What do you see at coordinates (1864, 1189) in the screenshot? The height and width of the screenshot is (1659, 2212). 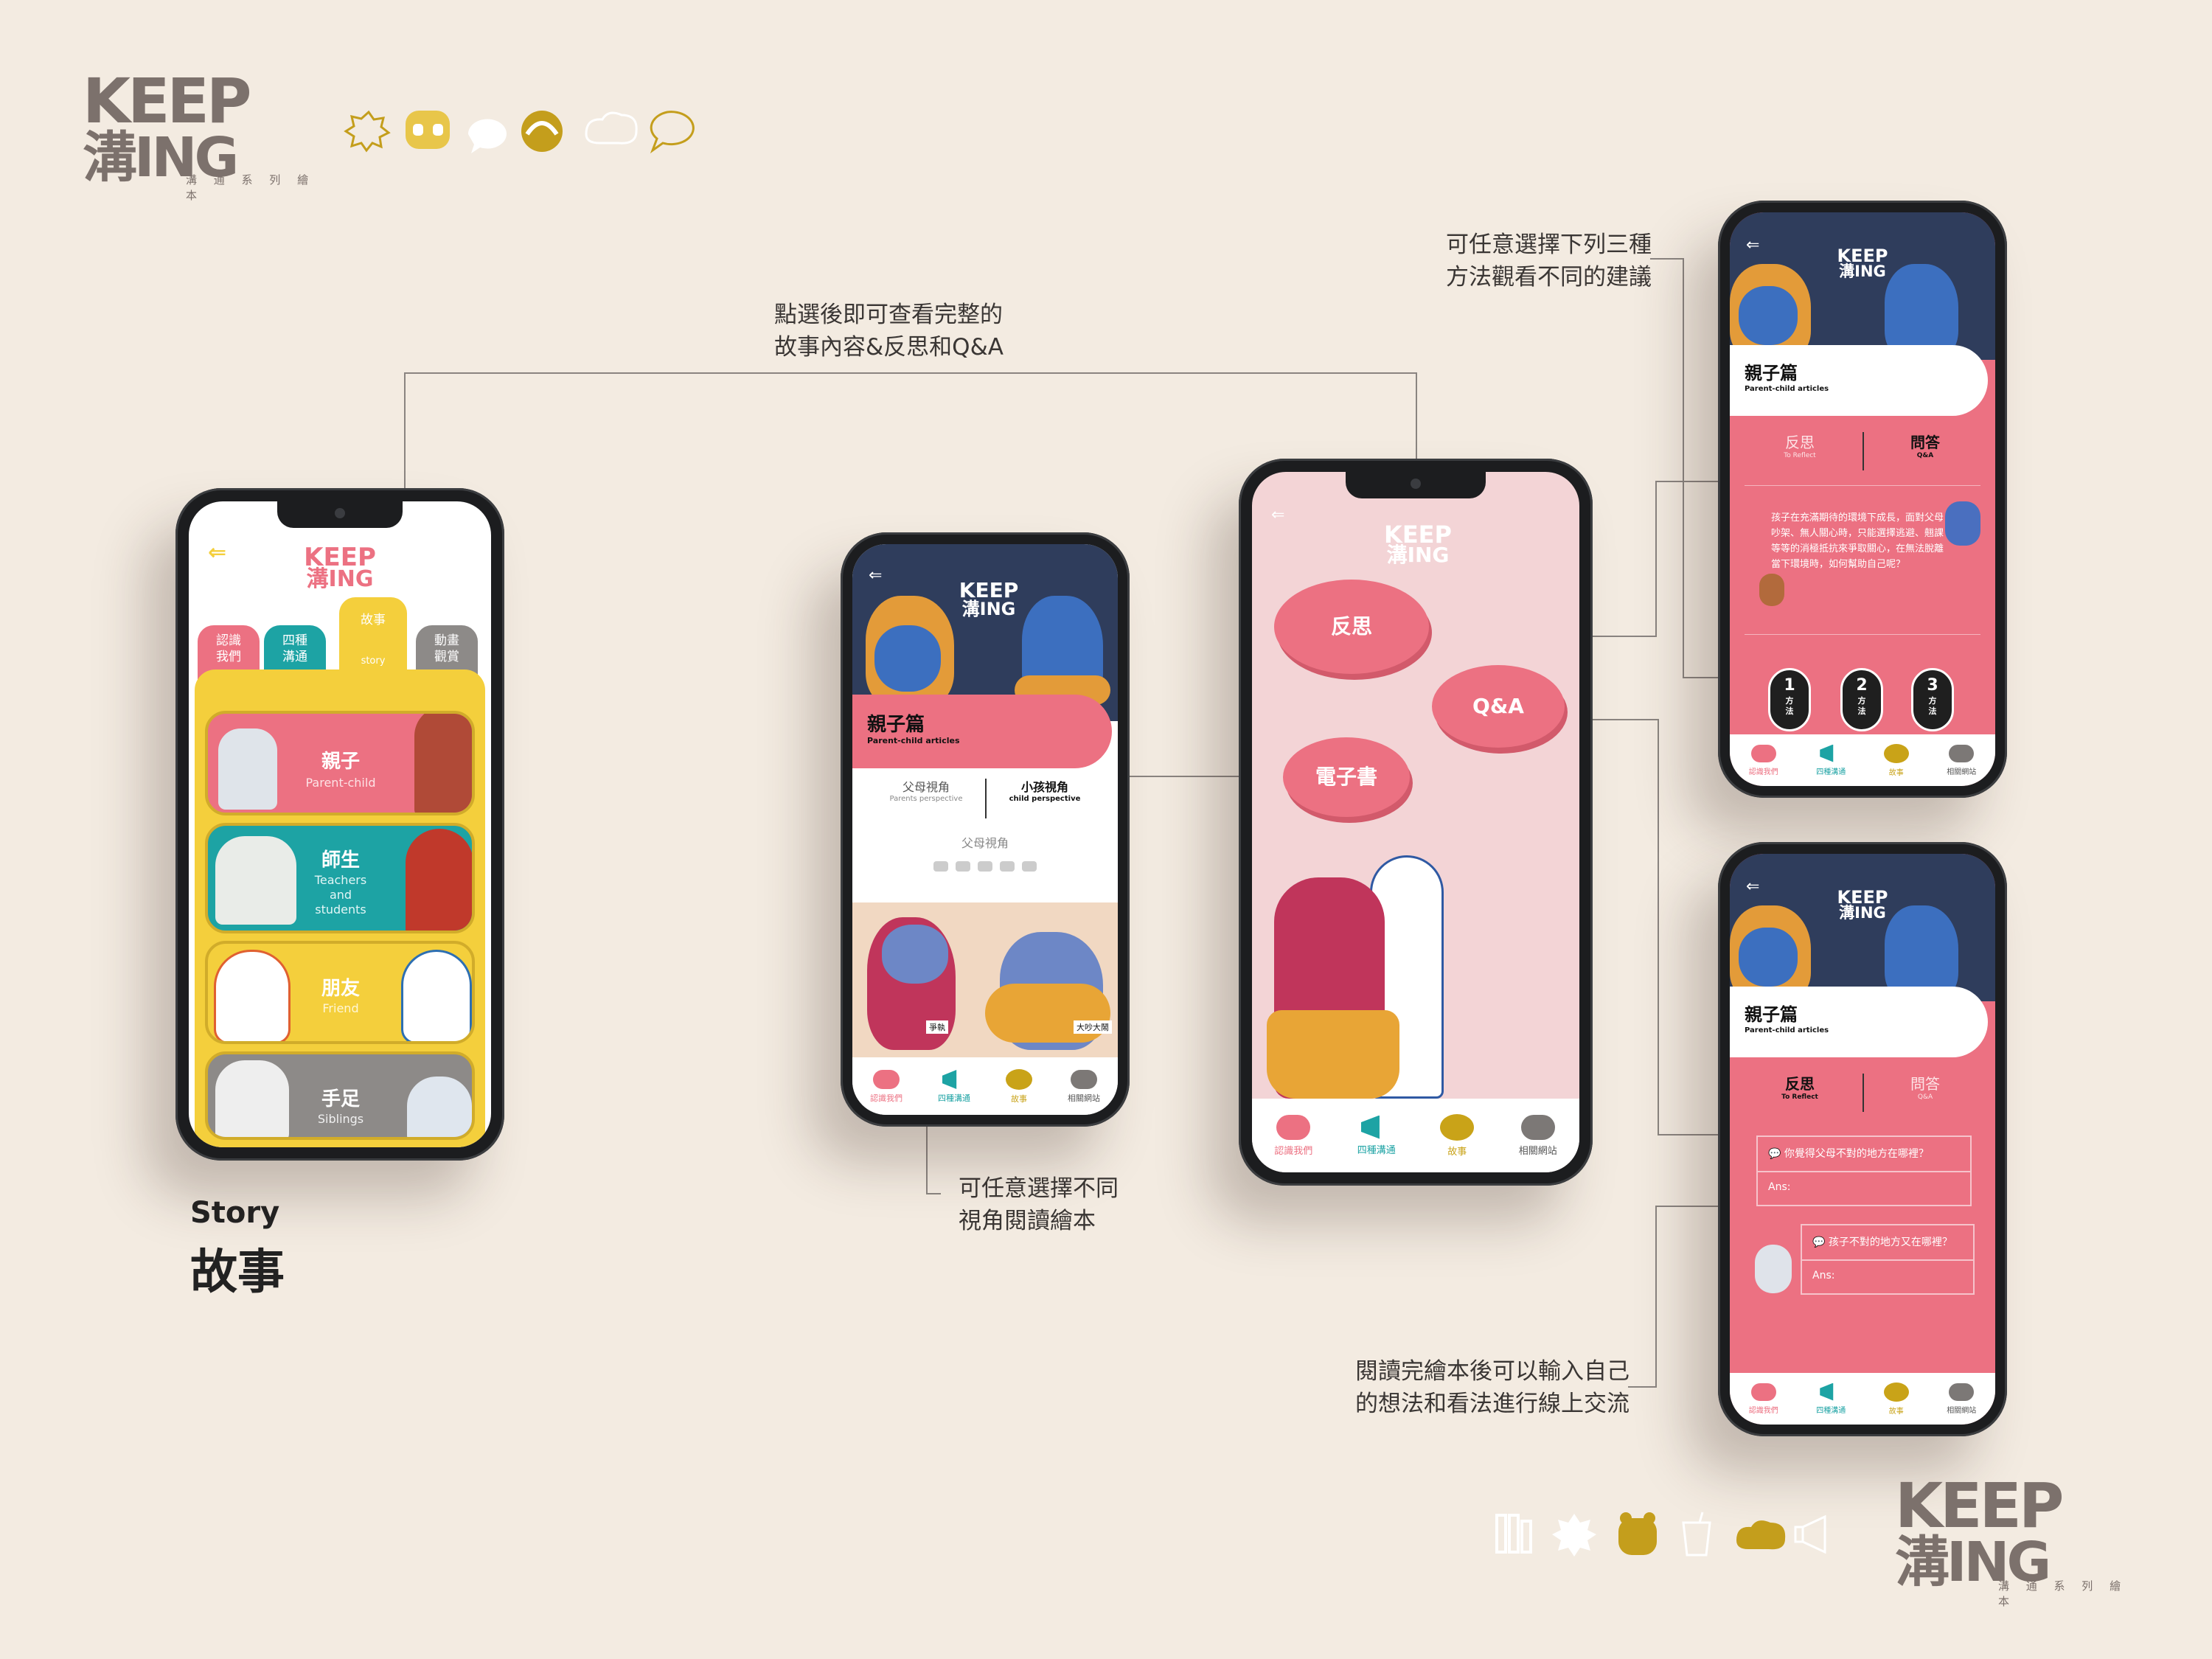 I see `answer-1-field: Ans:` at bounding box center [1864, 1189].